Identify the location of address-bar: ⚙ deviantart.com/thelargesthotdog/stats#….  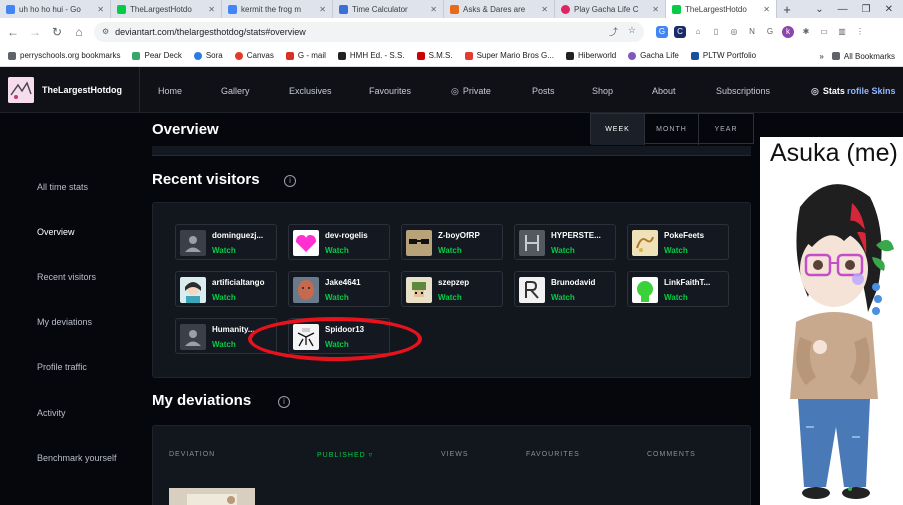
(369, 31).